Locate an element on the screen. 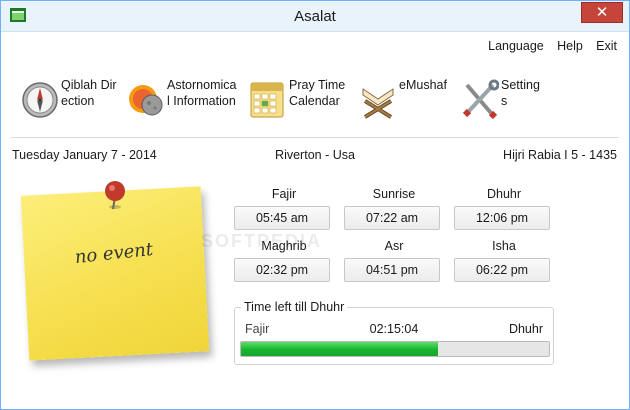 This screenshot has width=630, height=410. prayer-time-isha: 06:22 pm is located at coordinates (502, 270).